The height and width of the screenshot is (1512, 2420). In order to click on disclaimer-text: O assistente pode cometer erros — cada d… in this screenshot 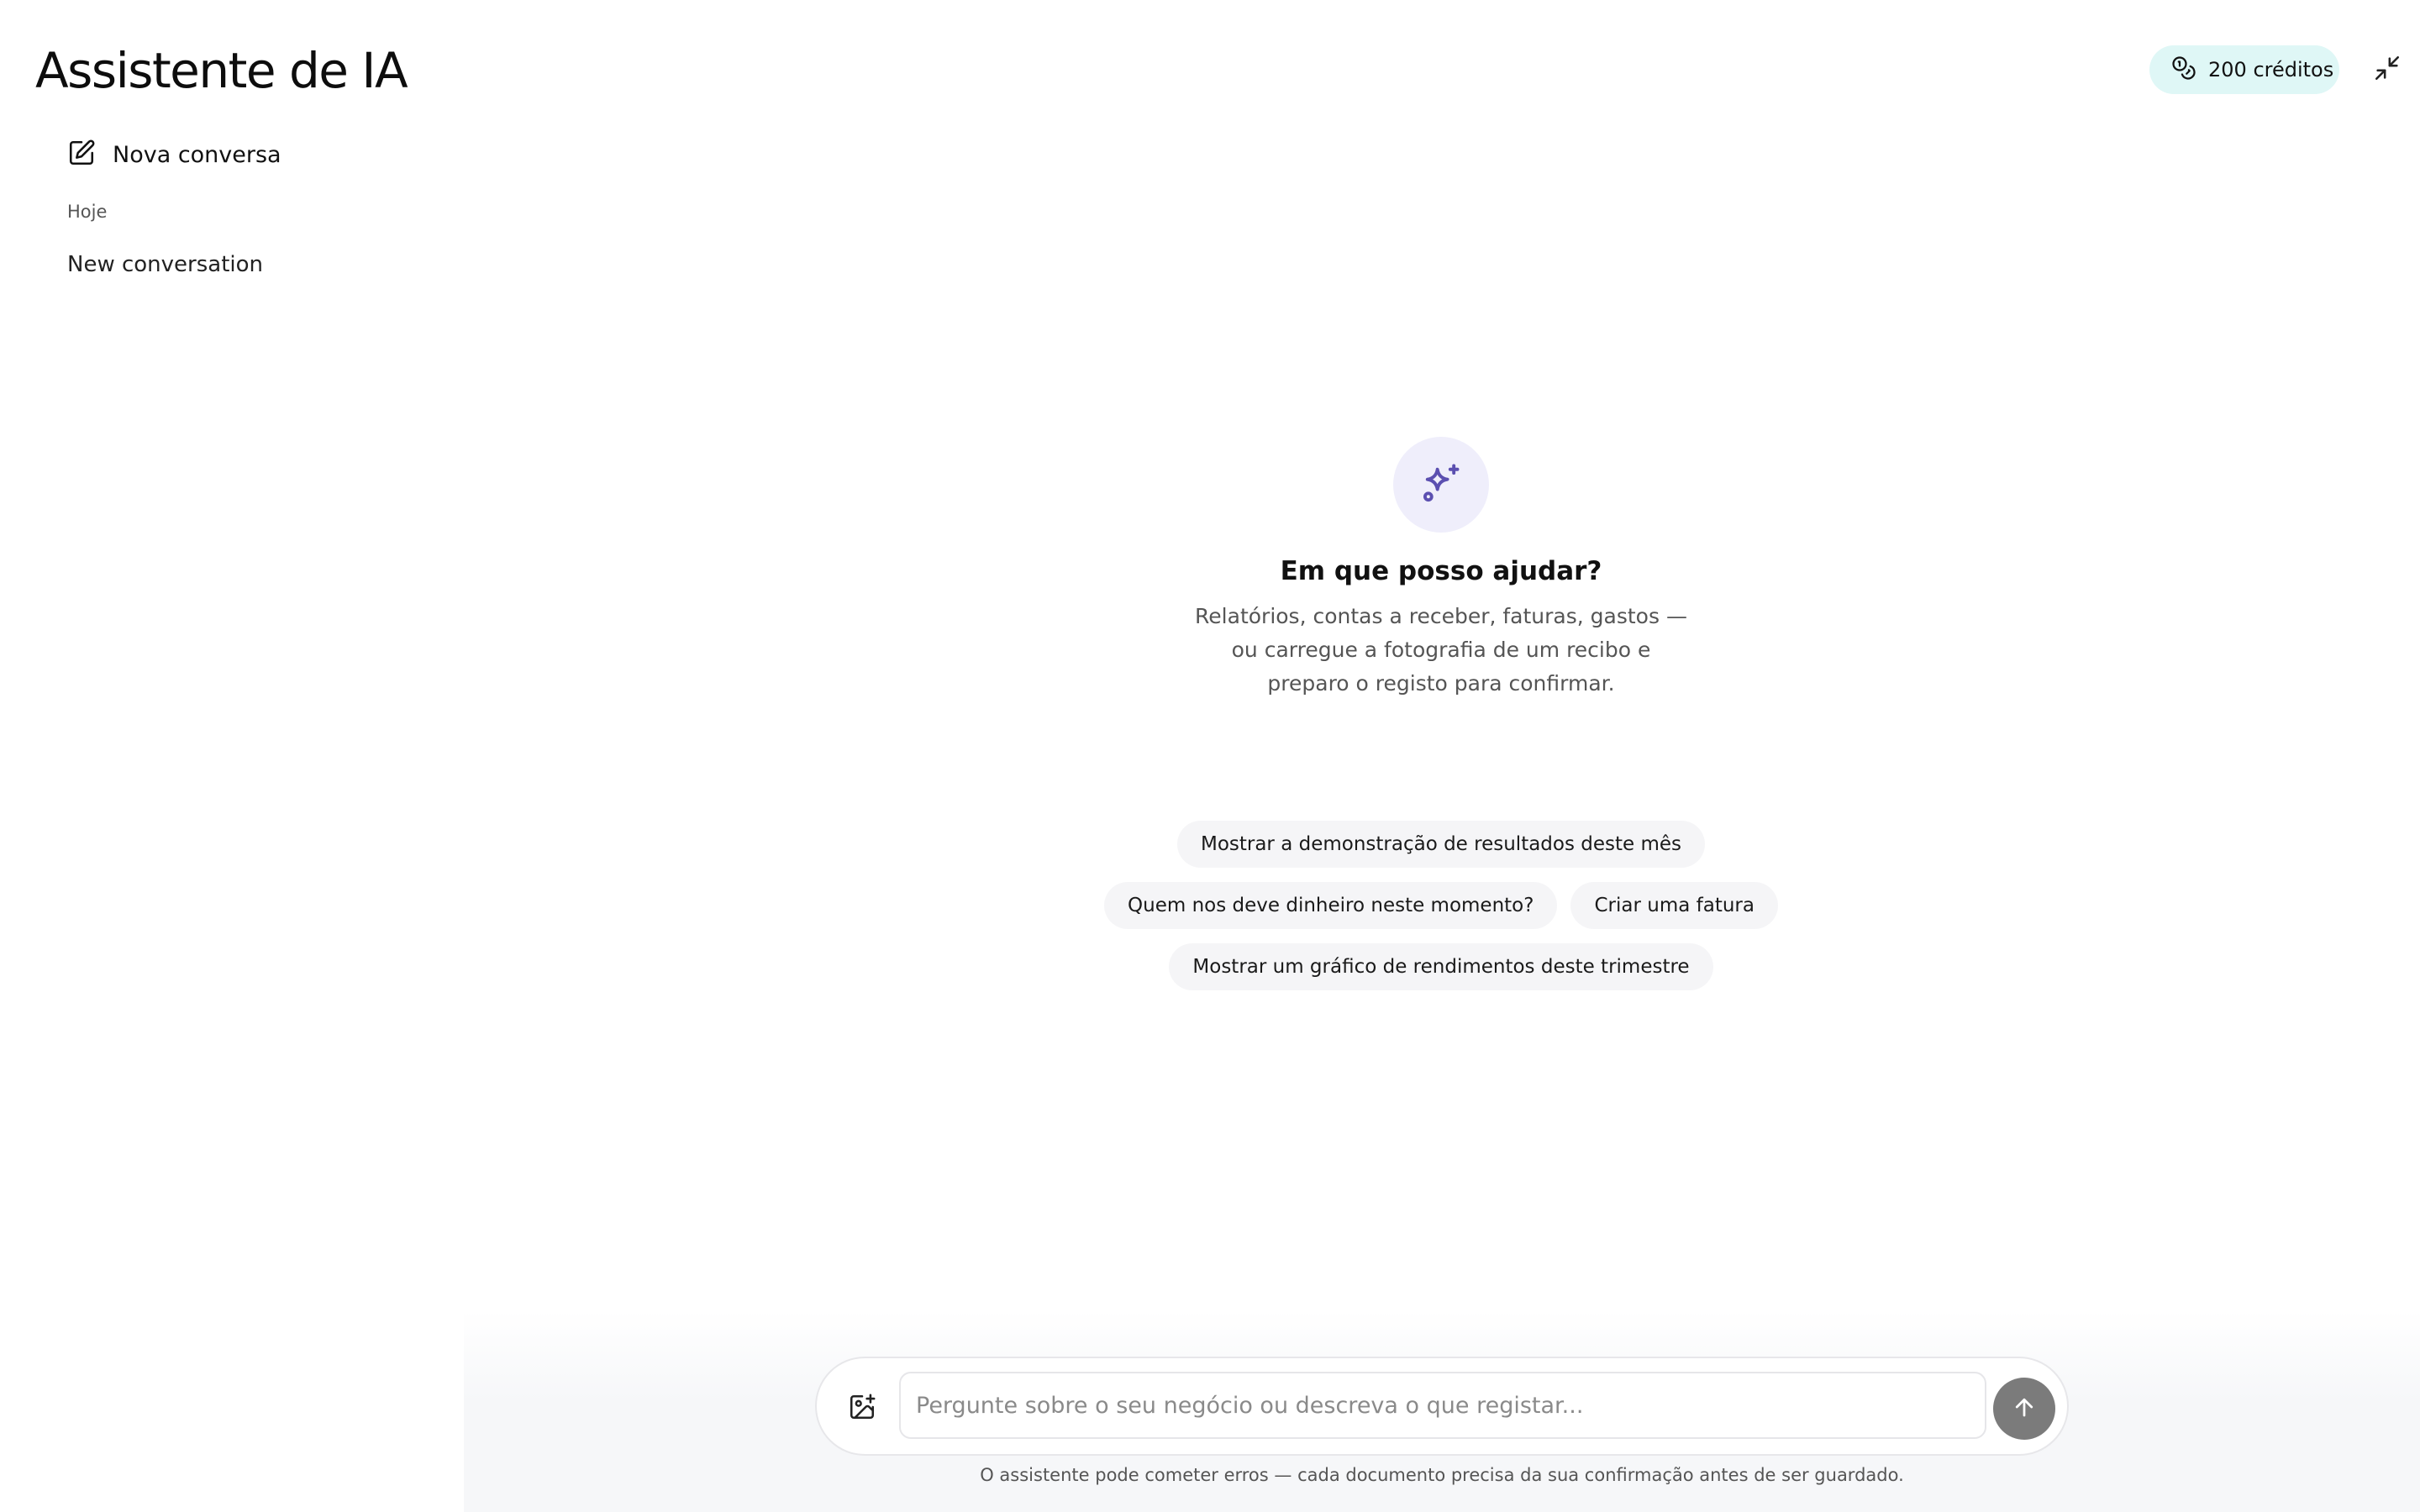, I will do `click(1442, 1475)`.